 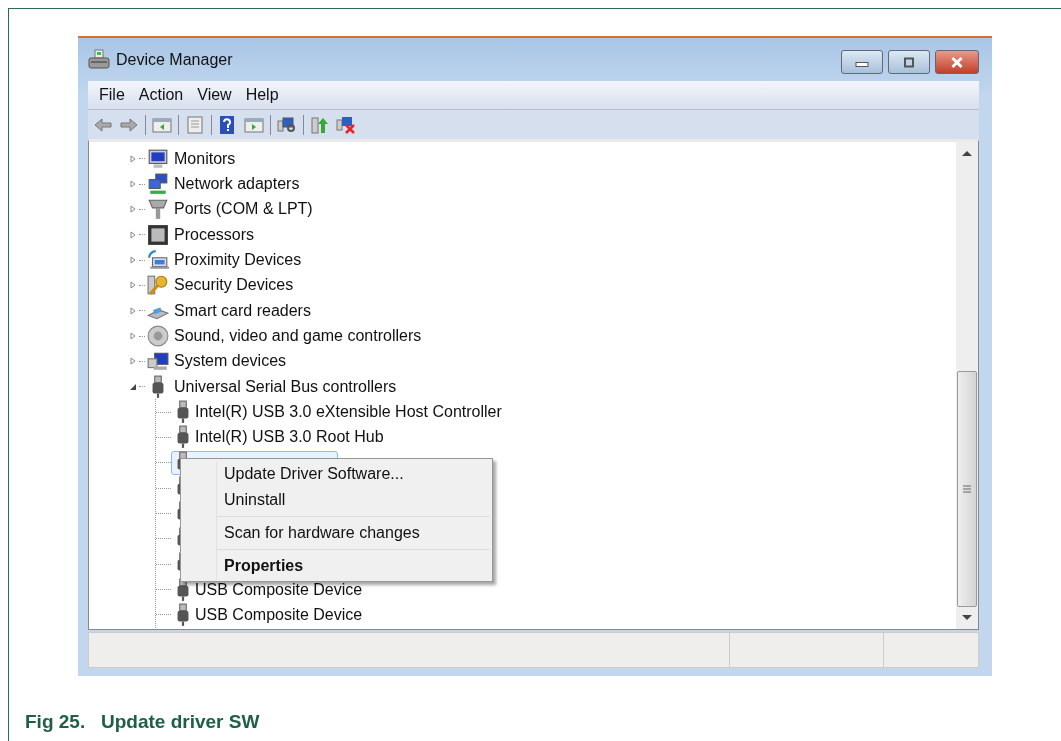 I want to click on menu-item: Help, so click(x=266, y=95).